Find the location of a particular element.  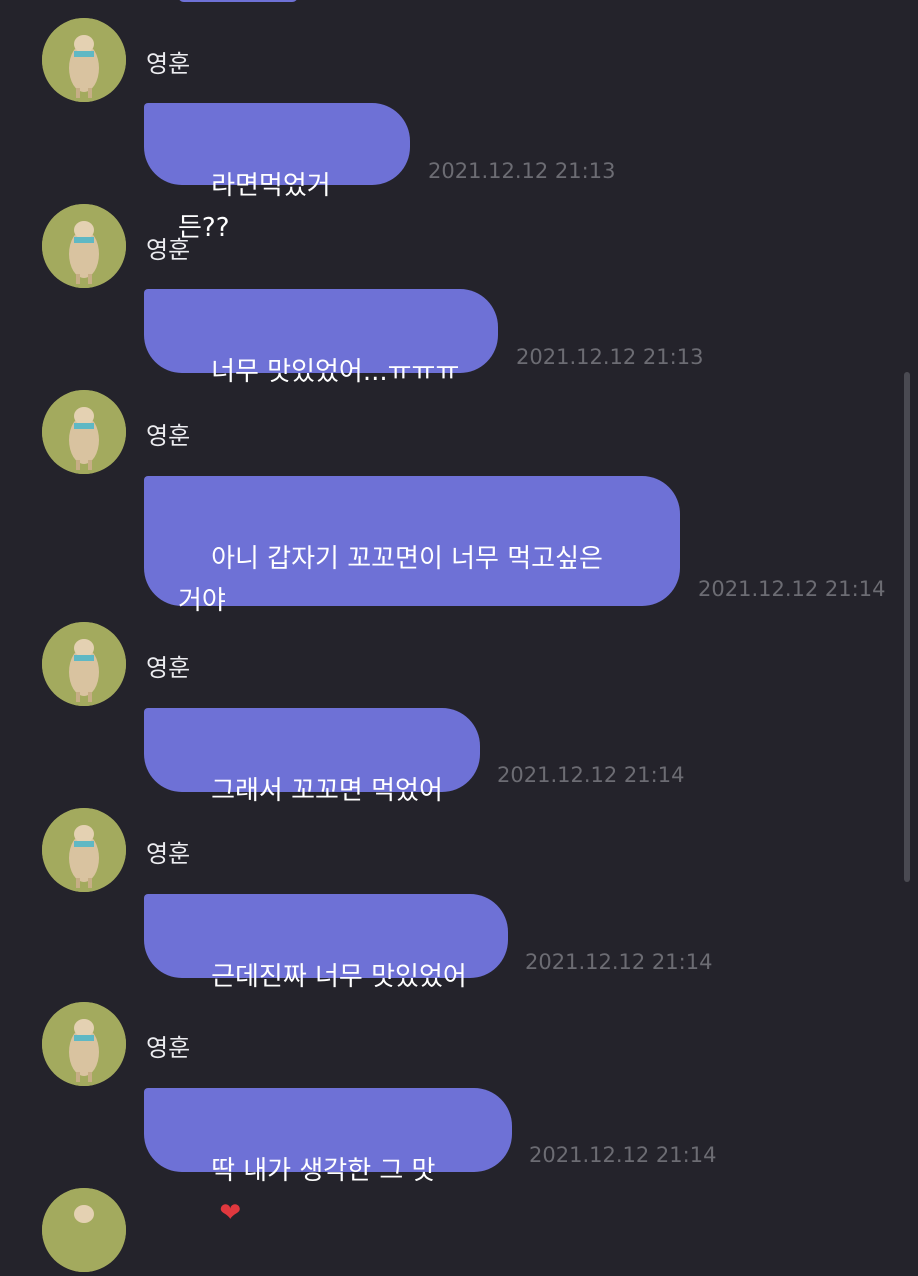

message-bubble: 그래서 꼬꼬면 먹었어 is located at coordinates (312, 757).